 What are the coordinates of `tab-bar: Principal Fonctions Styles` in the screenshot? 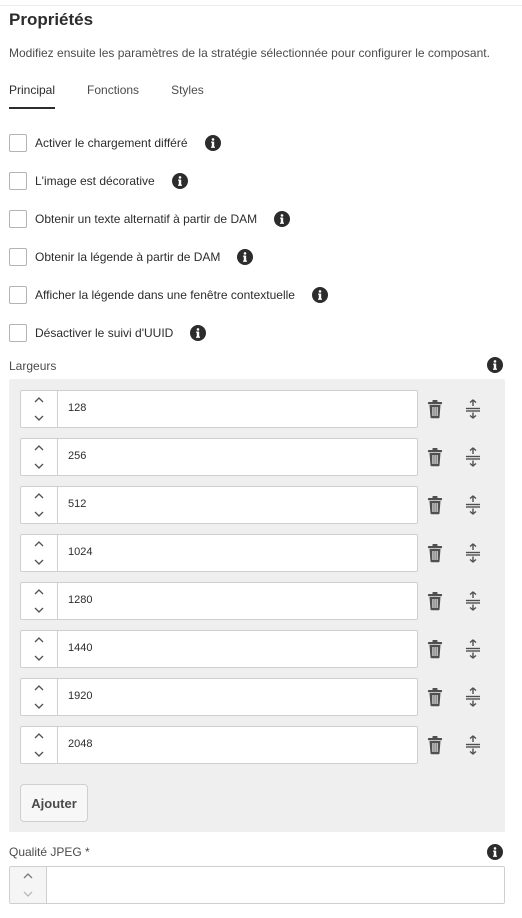 It's located at (122, 96).